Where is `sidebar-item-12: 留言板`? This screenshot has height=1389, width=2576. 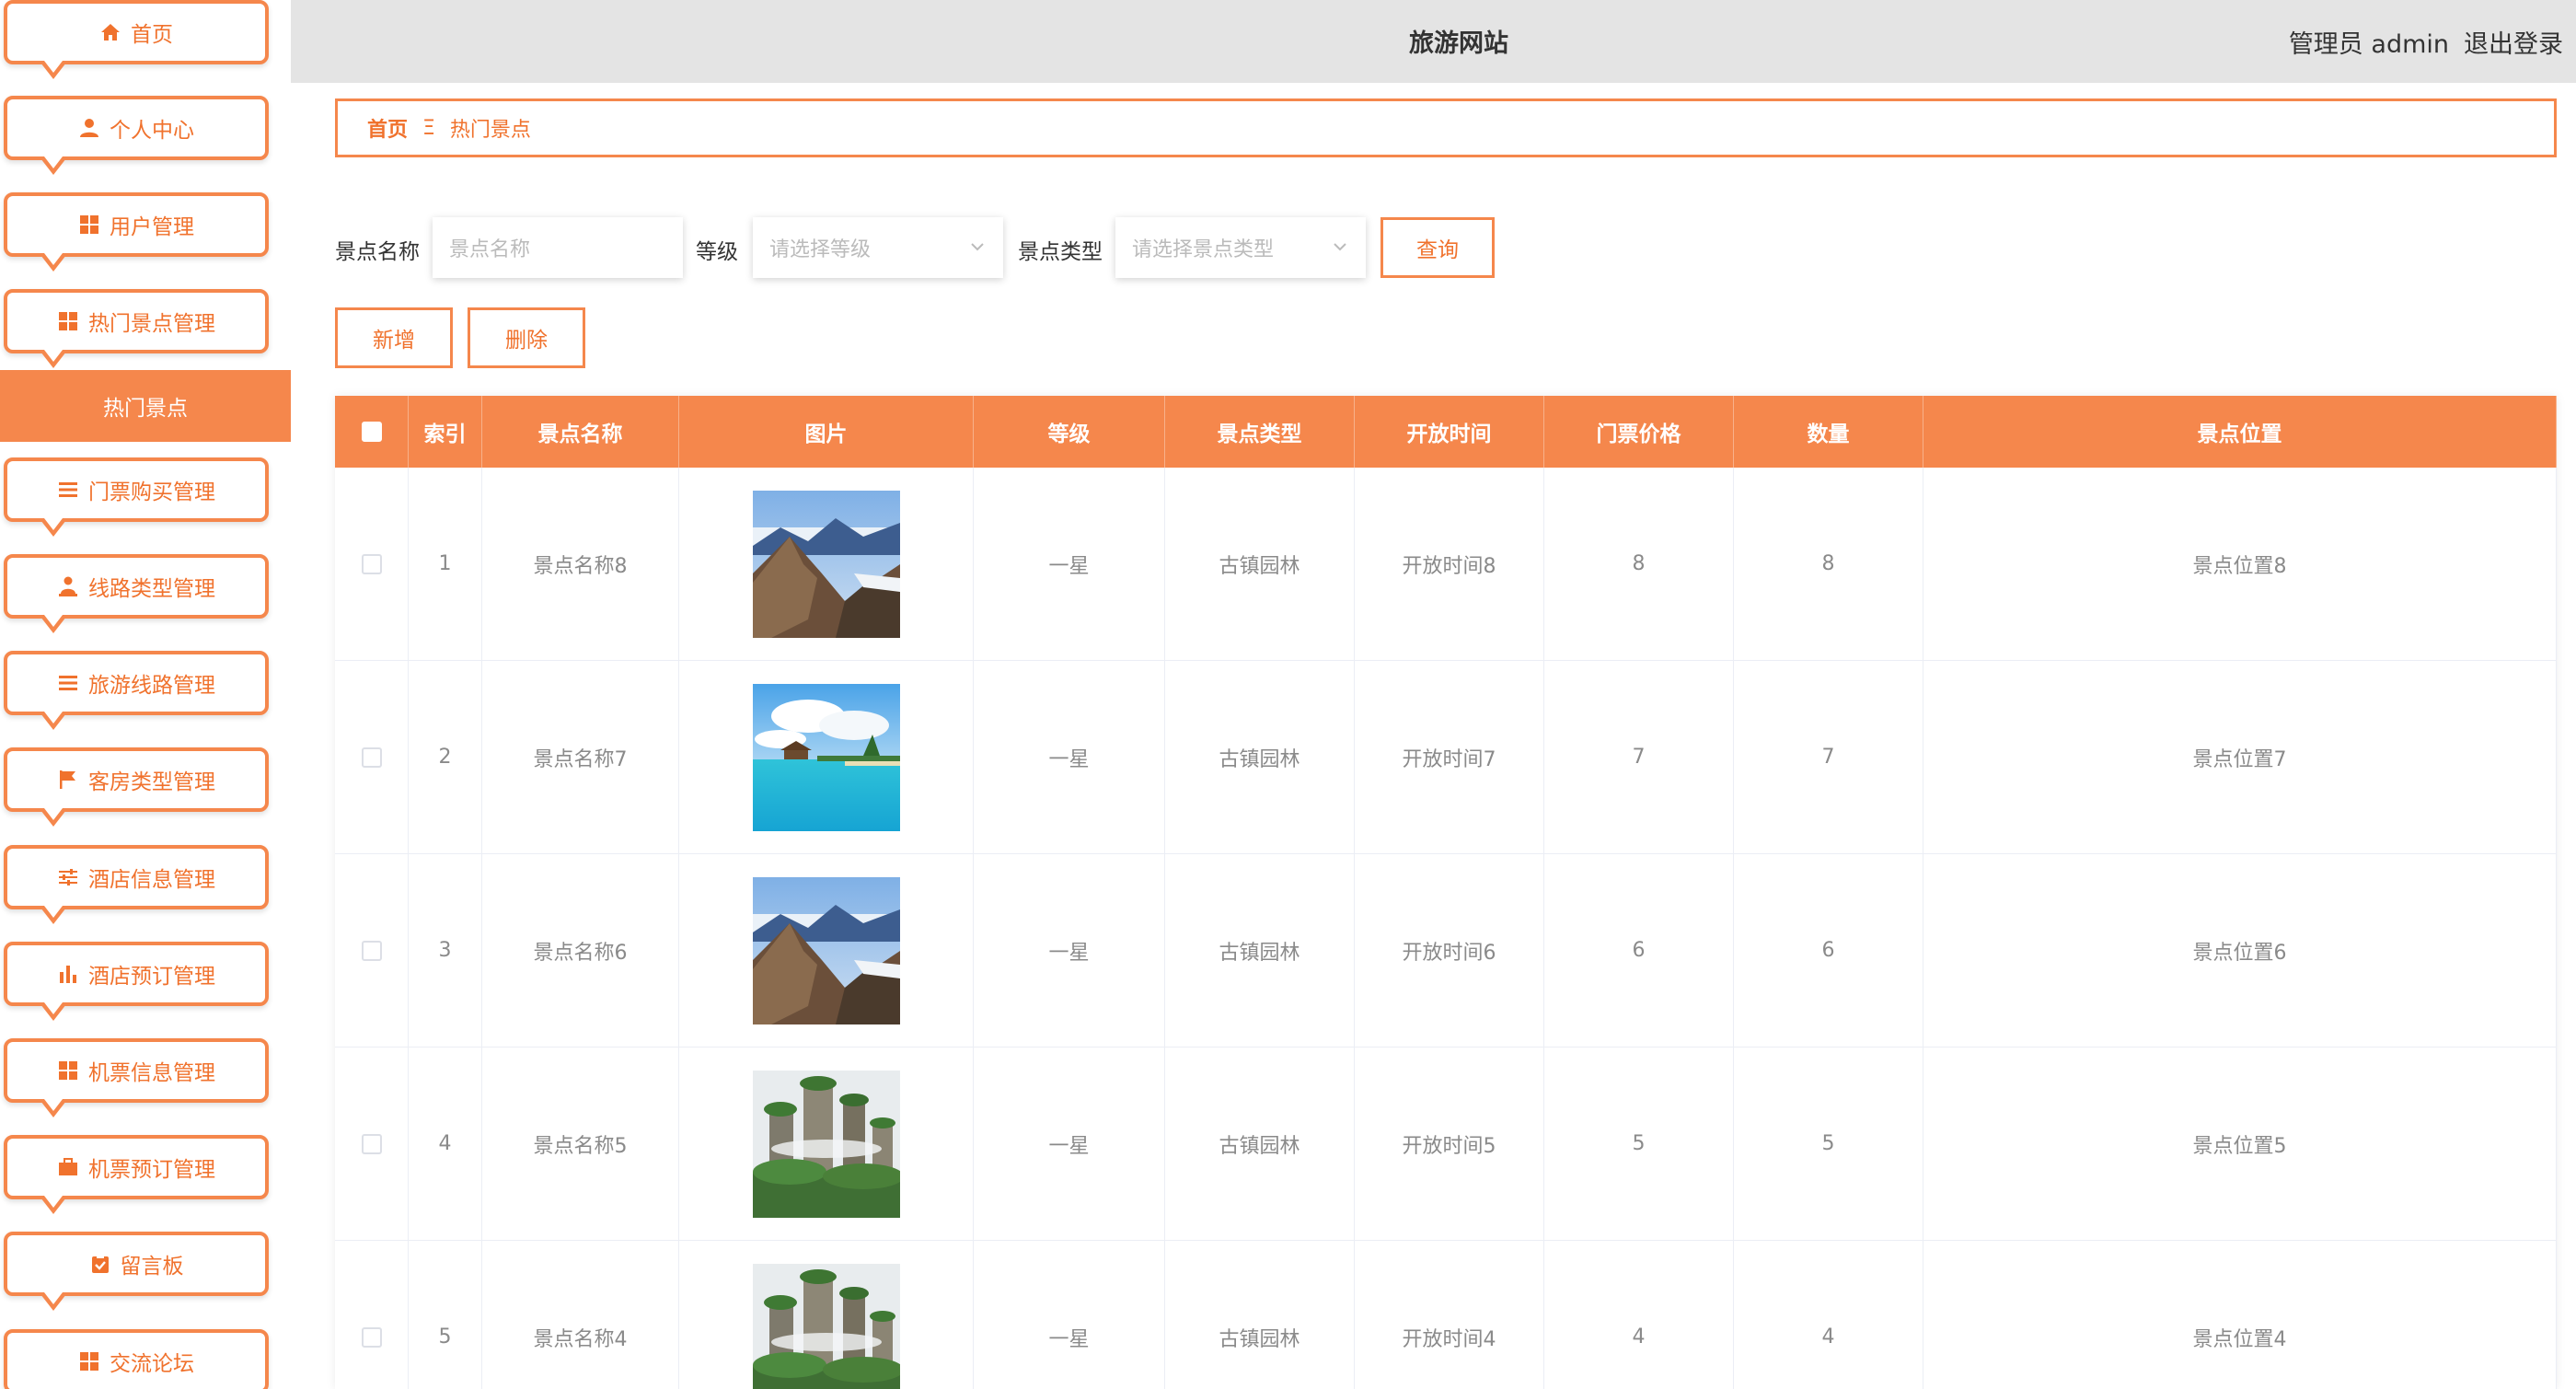 sidebar-item-12: 留言板 is located at coordinates (136, 1271).